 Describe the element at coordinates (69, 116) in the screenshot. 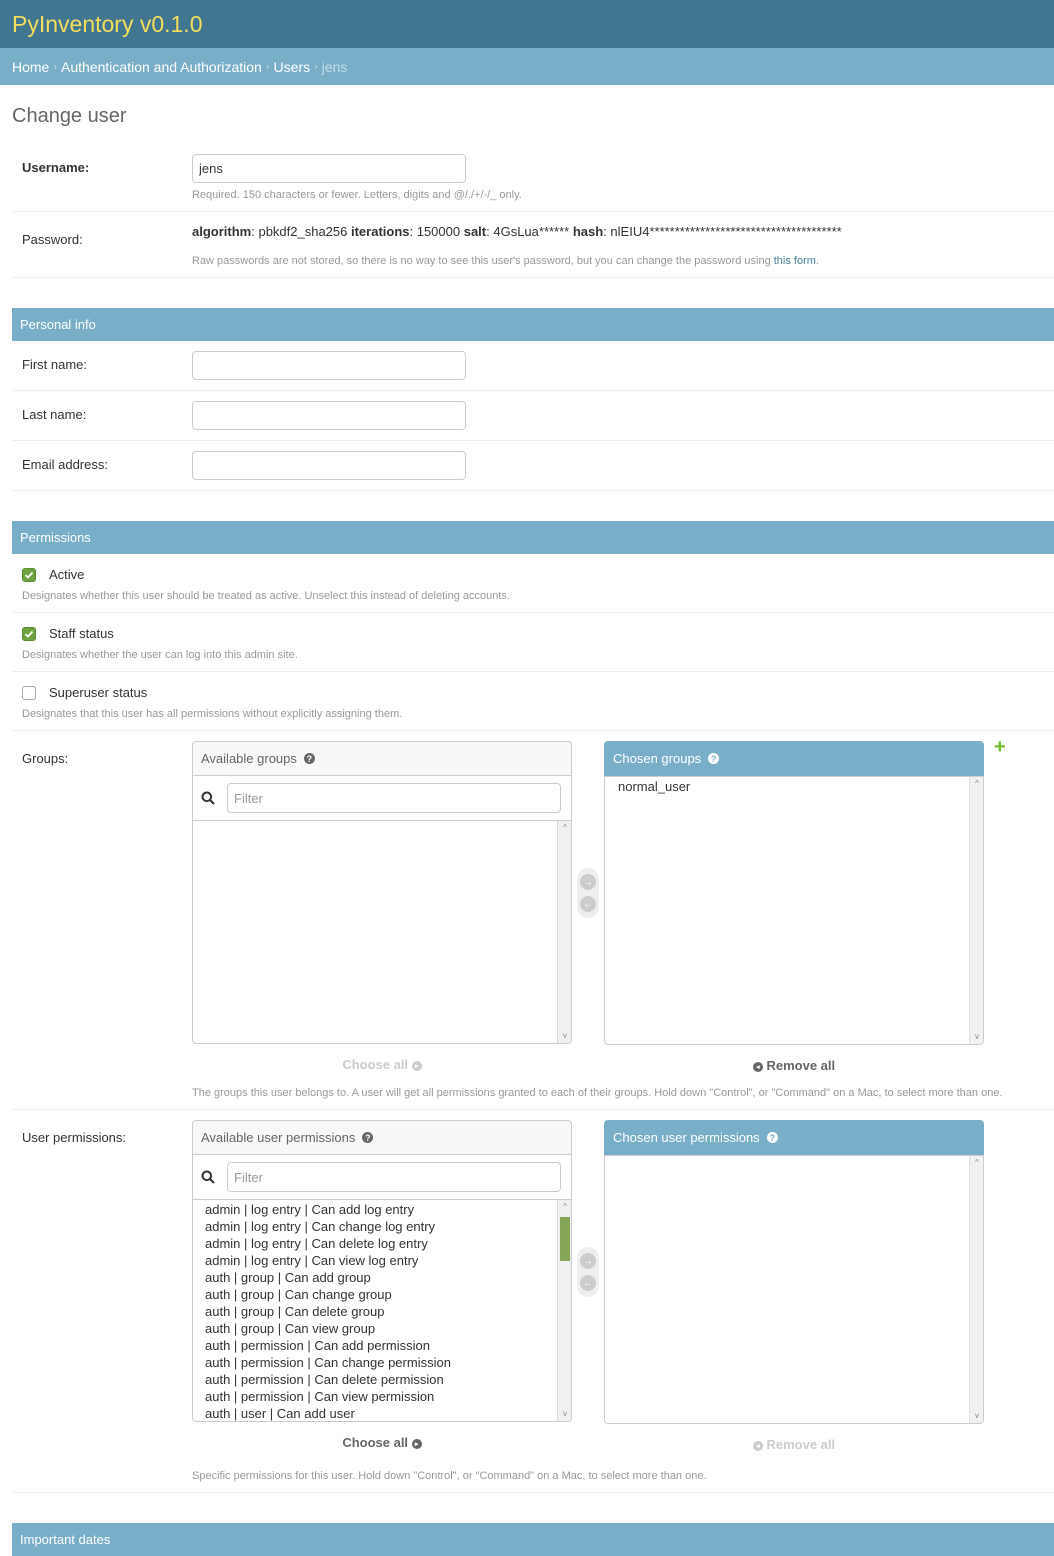

I see `page-title: Change user` at that location.